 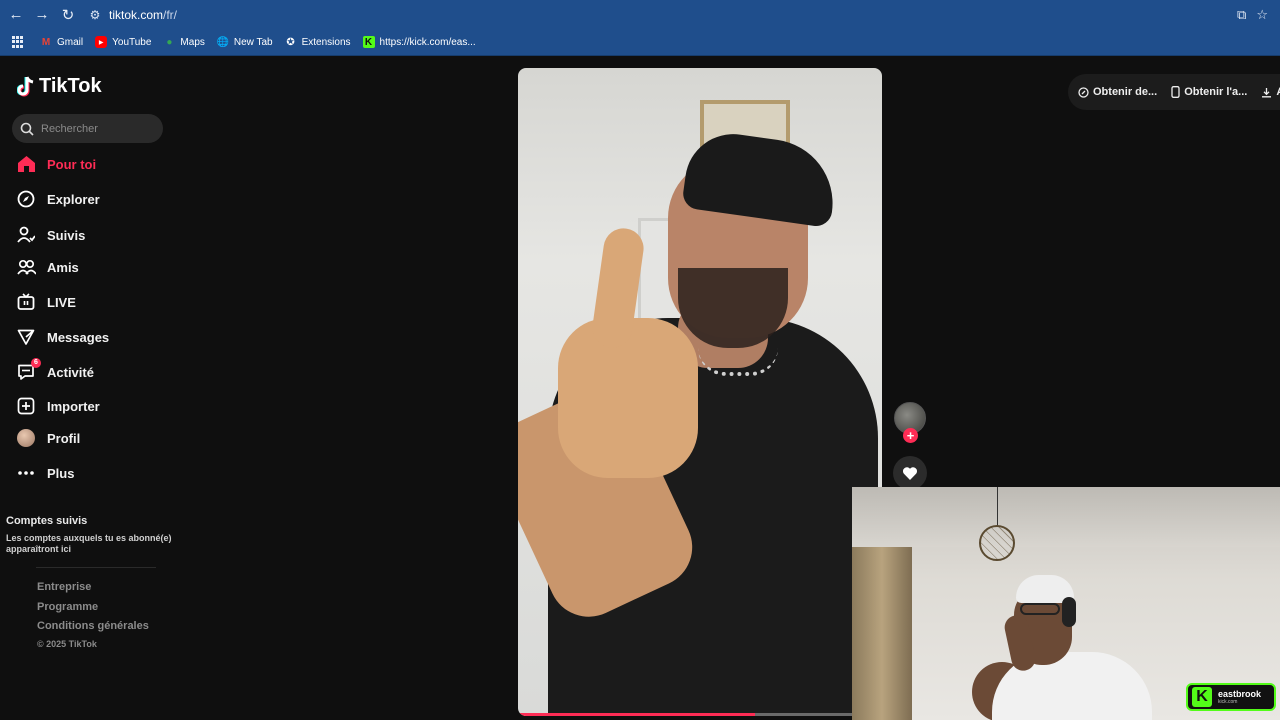 I want to click on compass-icon, so click(x=26, y=199).